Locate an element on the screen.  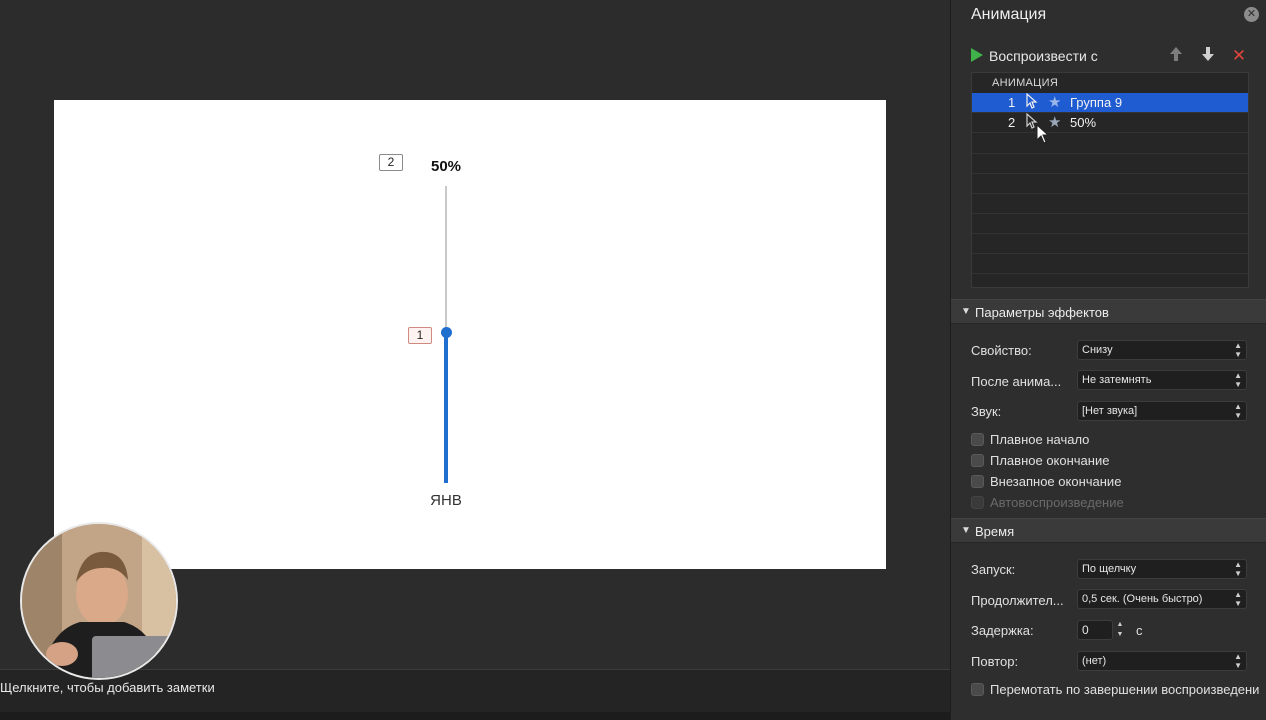
auto-reverse-checkbox is located at coordinates (977, 502).